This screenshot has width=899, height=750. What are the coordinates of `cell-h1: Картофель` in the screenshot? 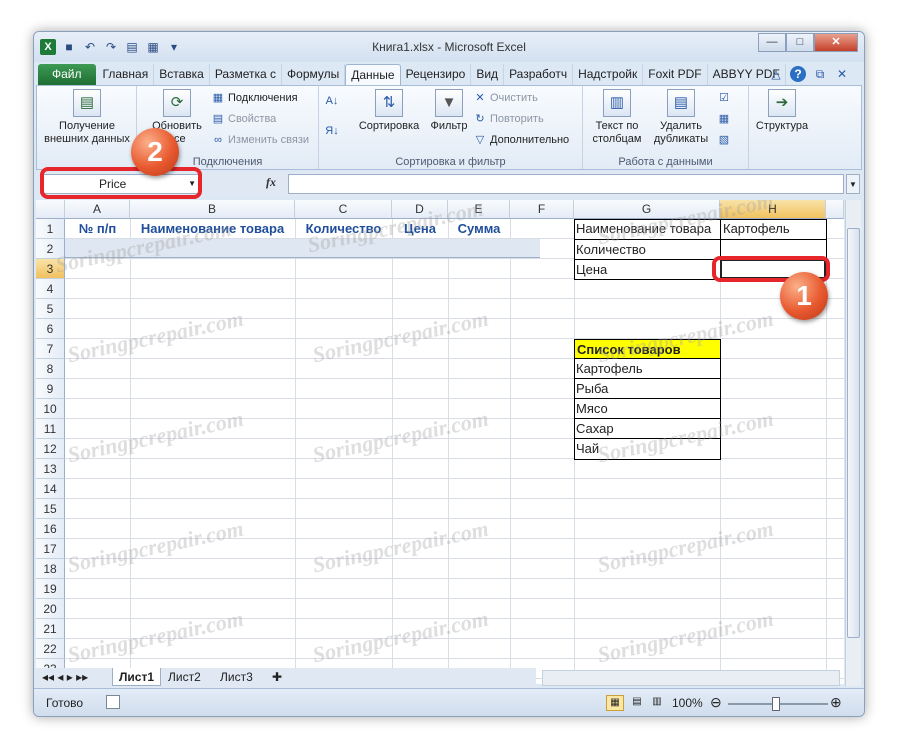 It's located at (773, 229).